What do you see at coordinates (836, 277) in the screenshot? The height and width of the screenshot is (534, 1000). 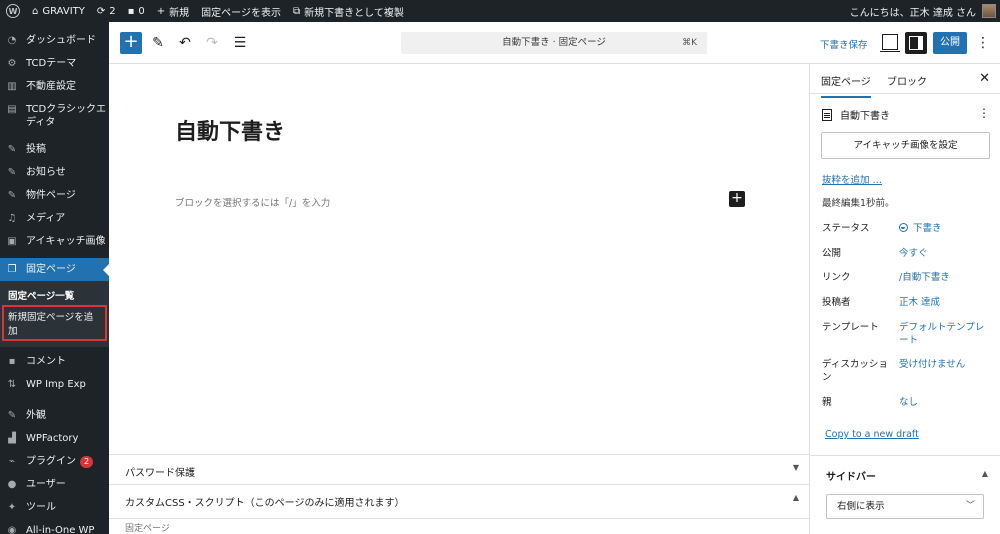 I see `row-key: リンク` at bounding box center [836, 277].